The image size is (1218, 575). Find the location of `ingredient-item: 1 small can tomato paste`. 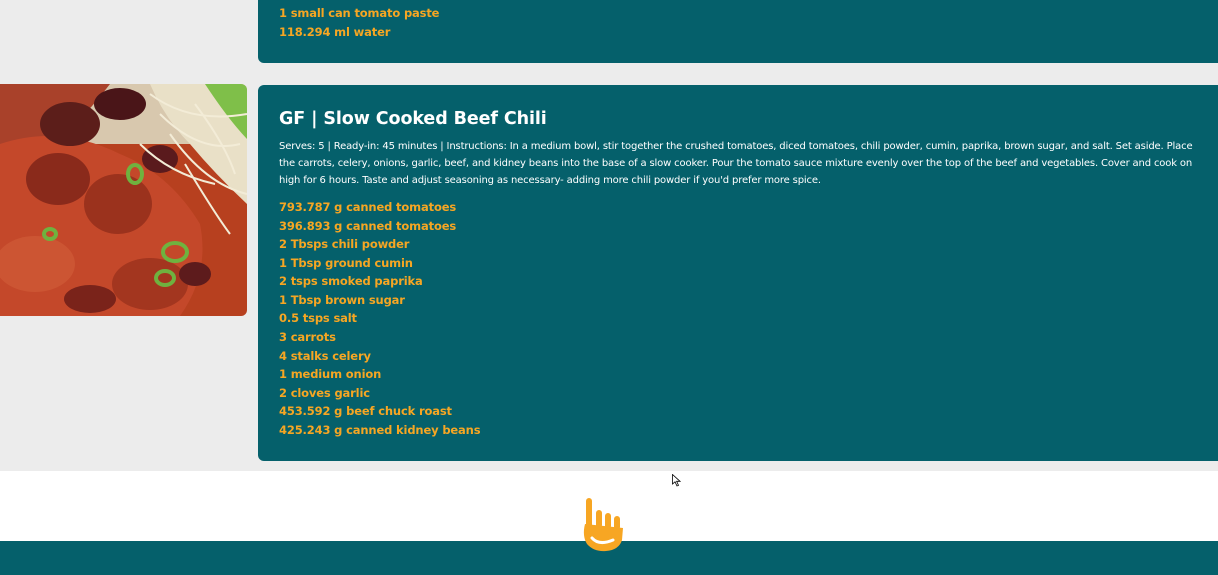

ingredient-item: 1 small can tomato paste is located at coordinates (359, 13).